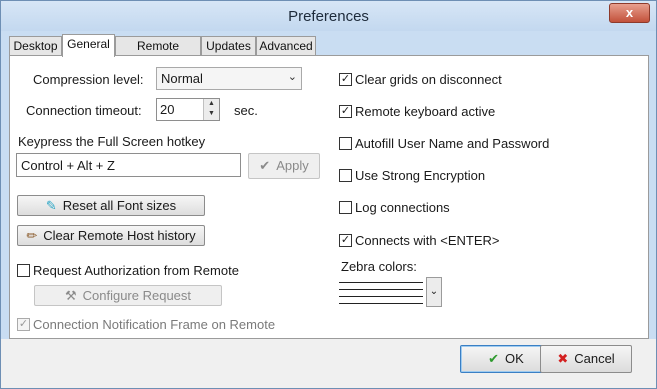  Describe the element at coordinates (51, 205) in the screenshot. I see `font-reset-icon: ✎` at that location.